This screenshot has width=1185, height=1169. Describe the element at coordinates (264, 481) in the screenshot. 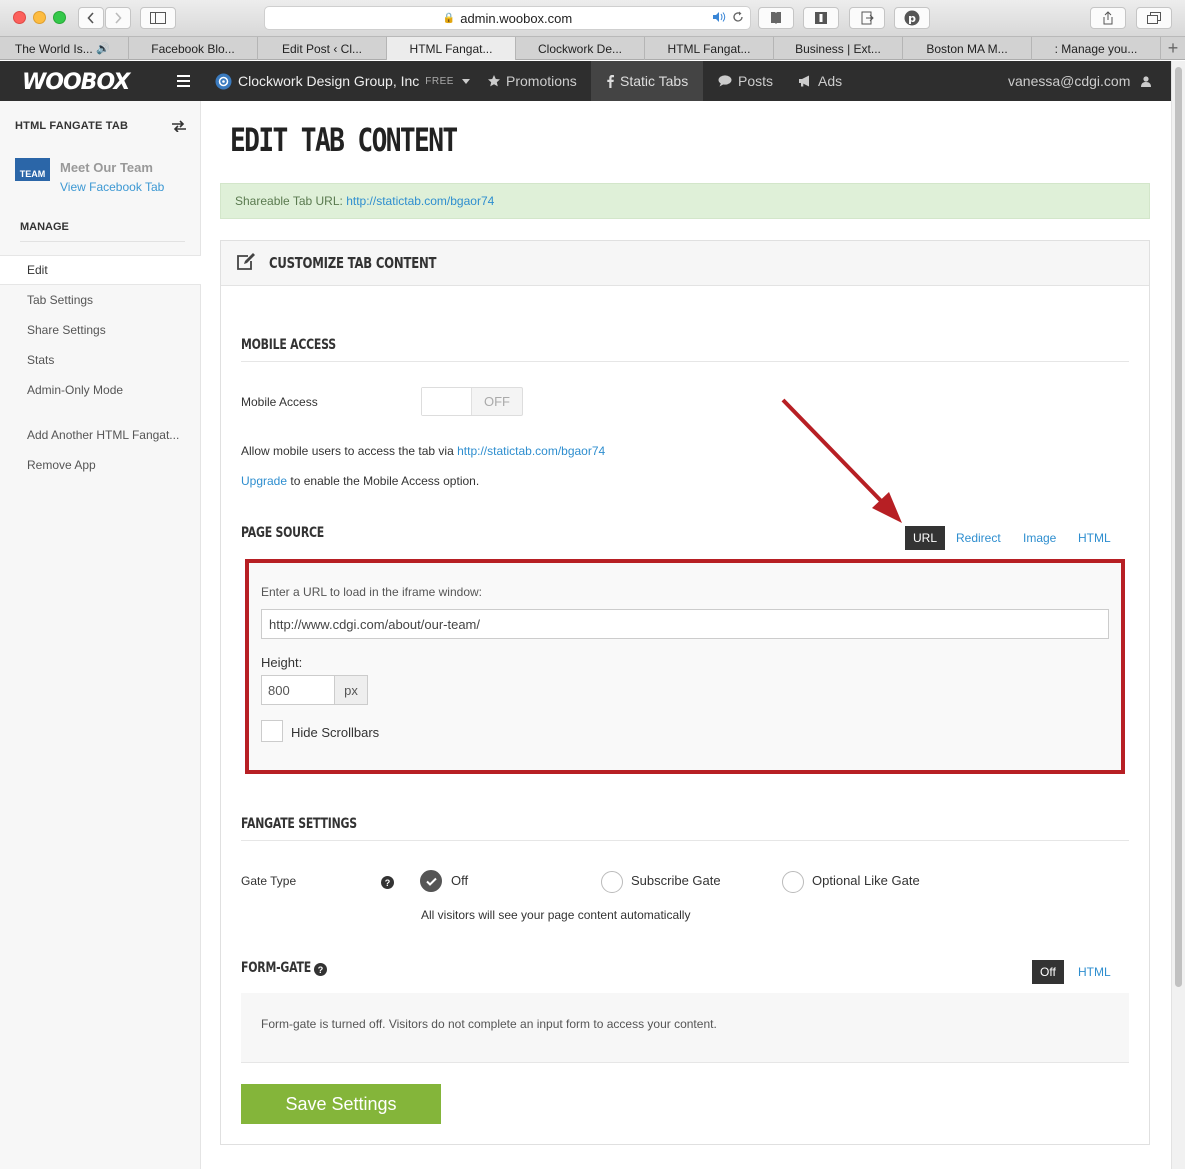

I see `upgrade-link: Upgrade` at that location.